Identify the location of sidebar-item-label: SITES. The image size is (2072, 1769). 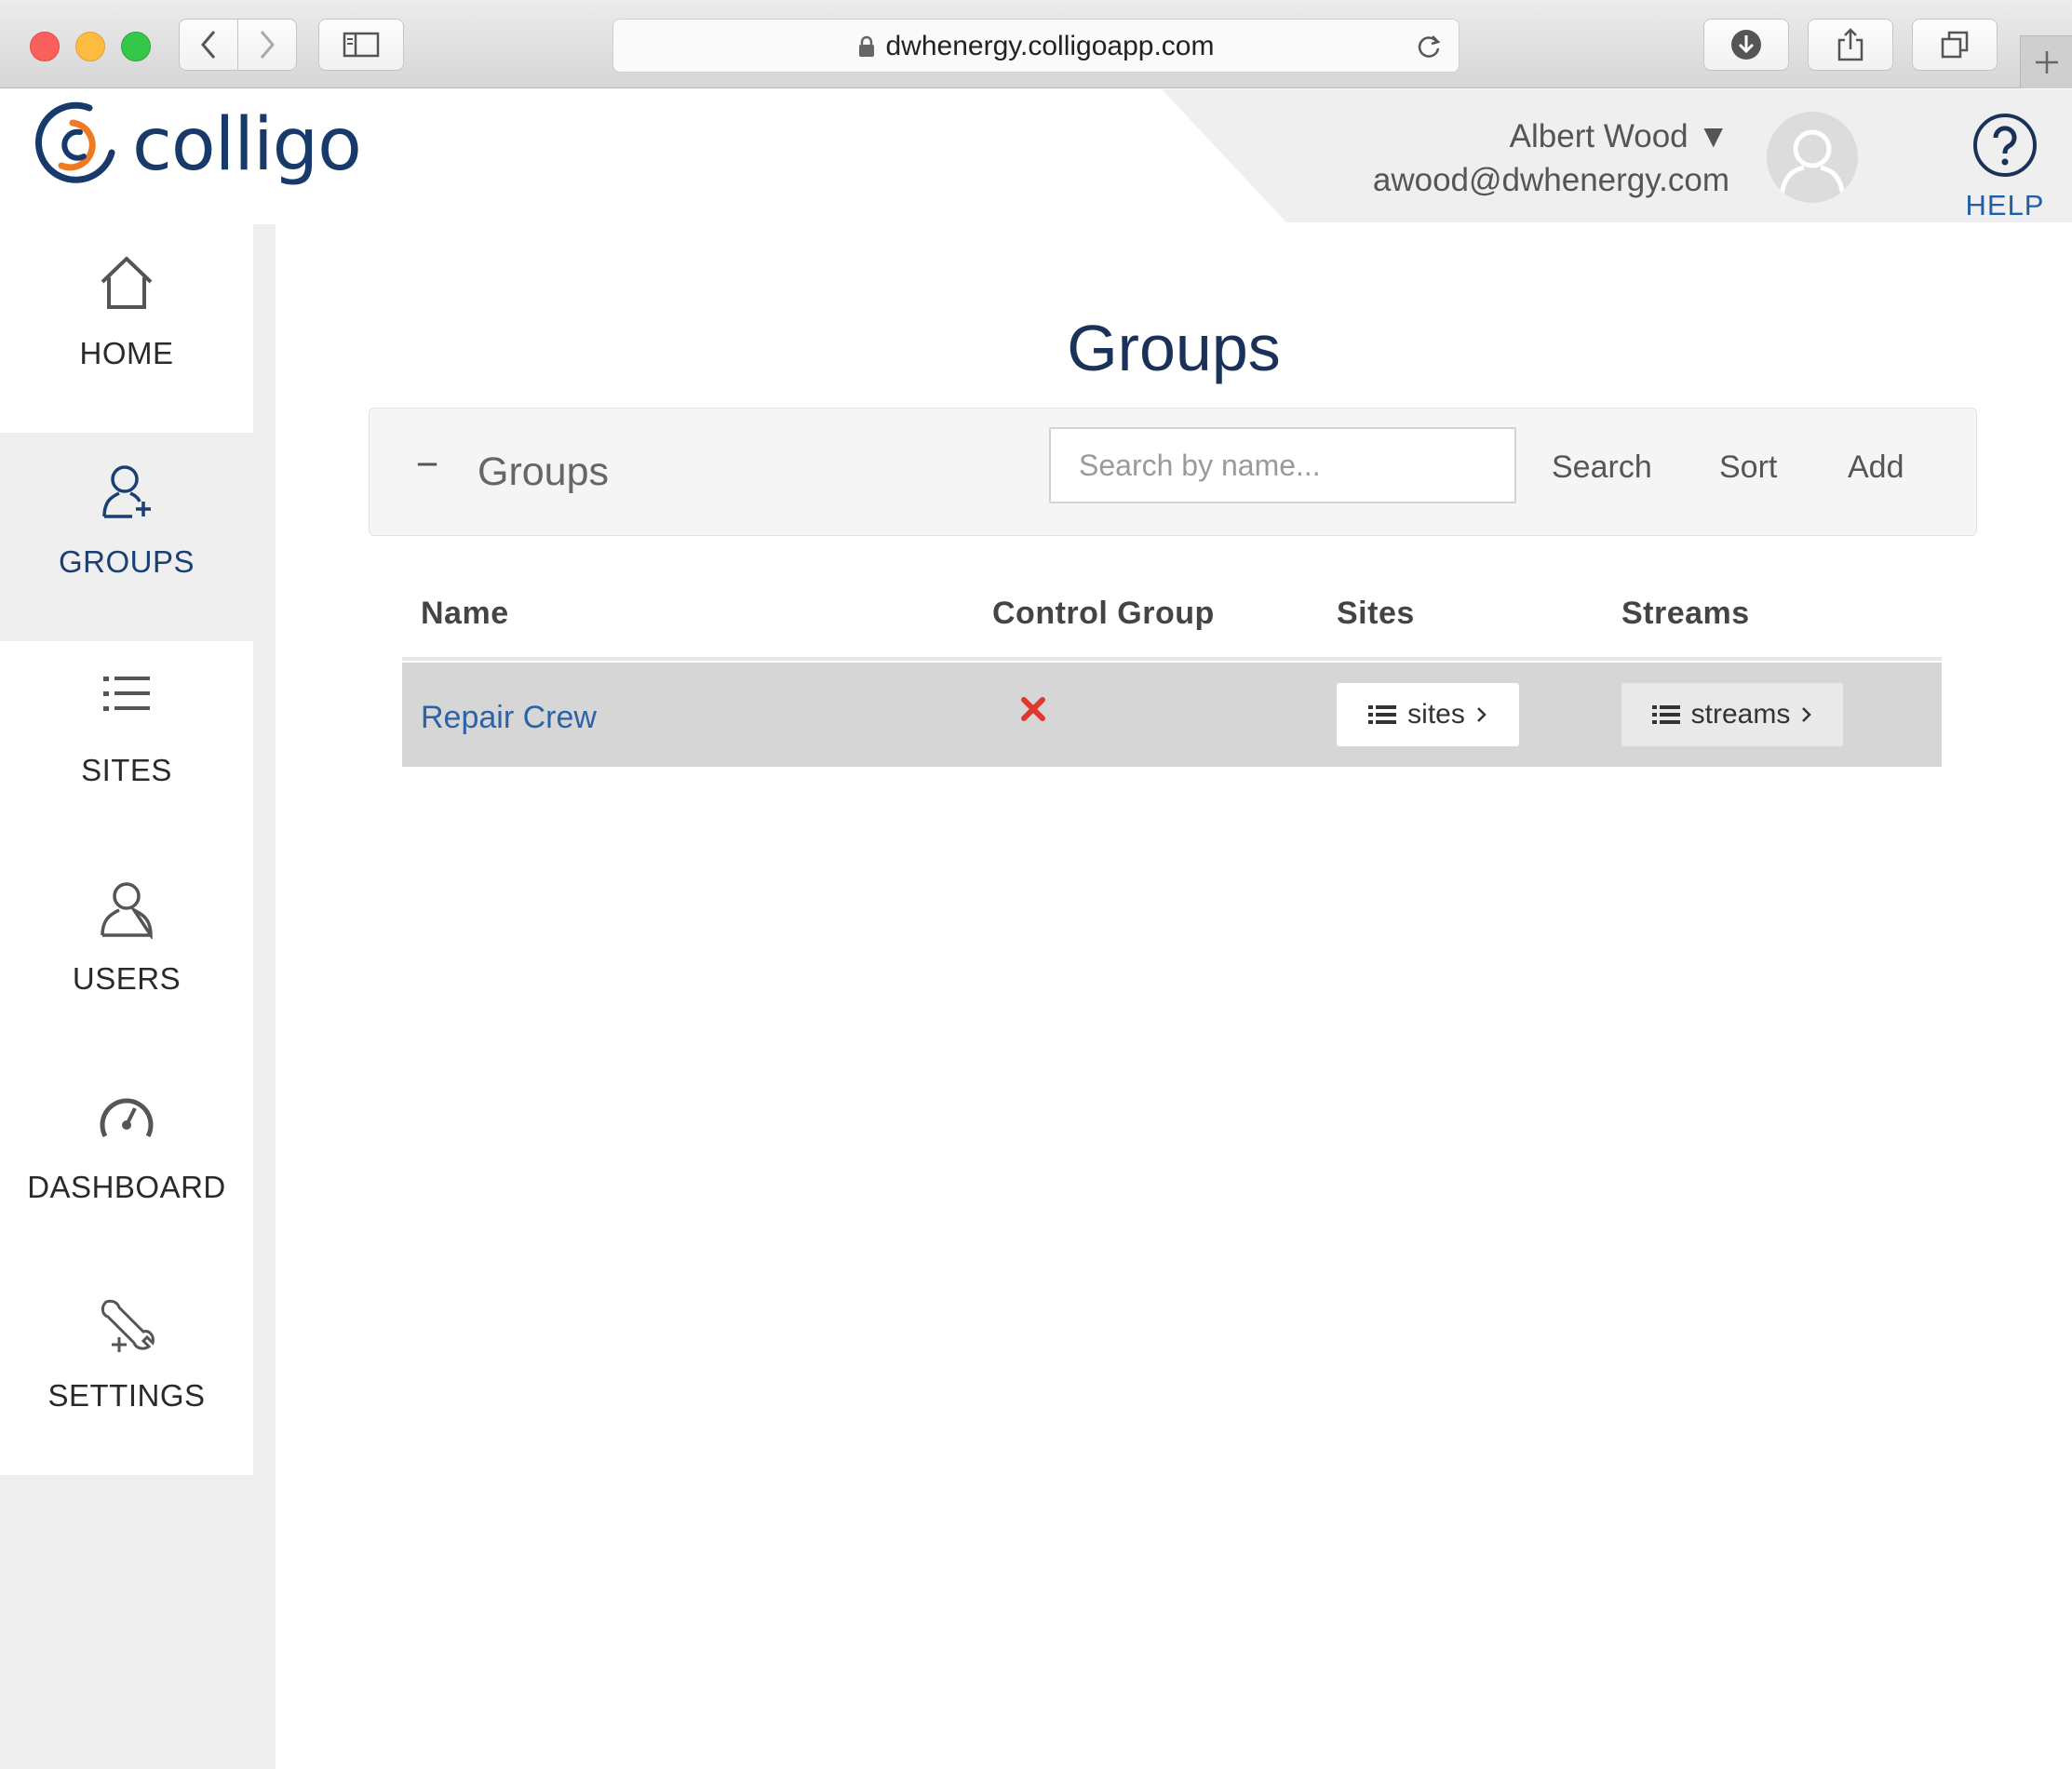
(126, 770).